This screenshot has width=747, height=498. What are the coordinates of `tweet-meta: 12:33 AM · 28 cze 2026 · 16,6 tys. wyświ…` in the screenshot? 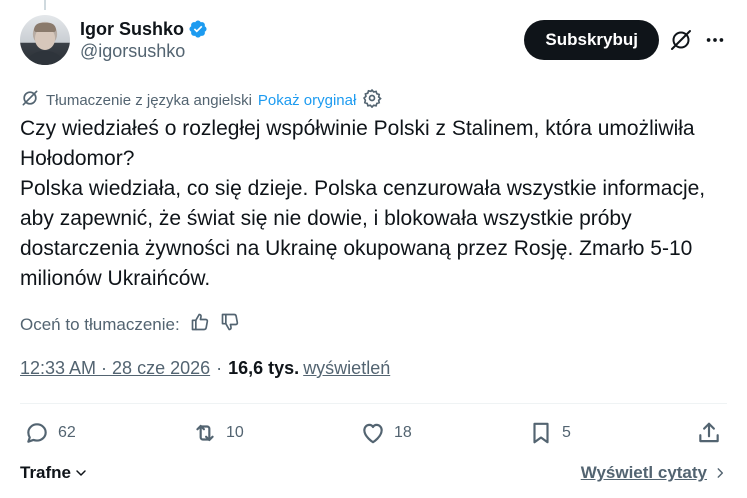 It's located at (205, 368).